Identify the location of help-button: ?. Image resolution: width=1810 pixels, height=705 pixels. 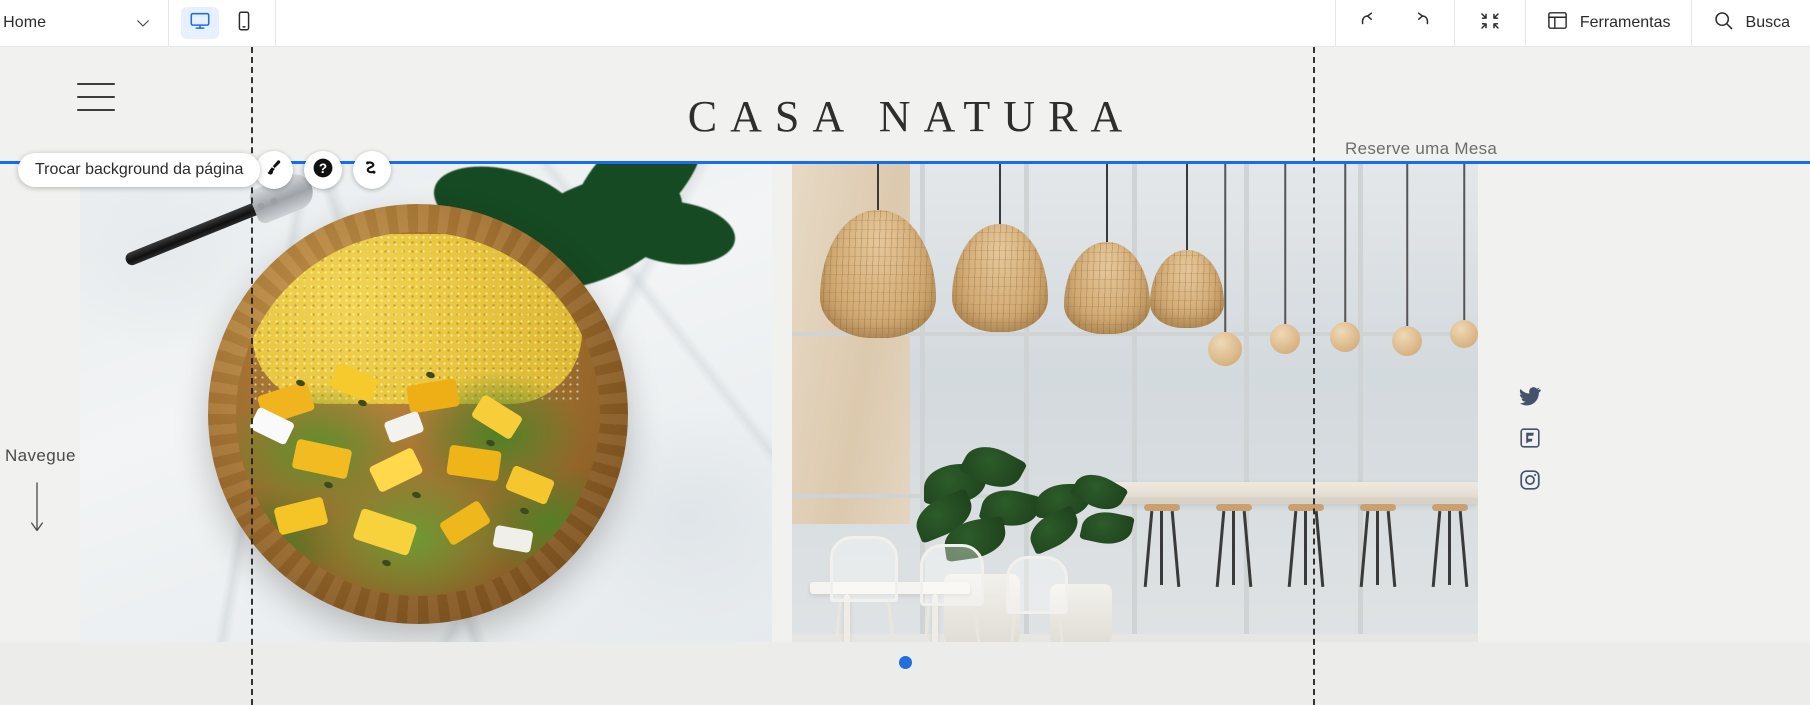
(323, 170).